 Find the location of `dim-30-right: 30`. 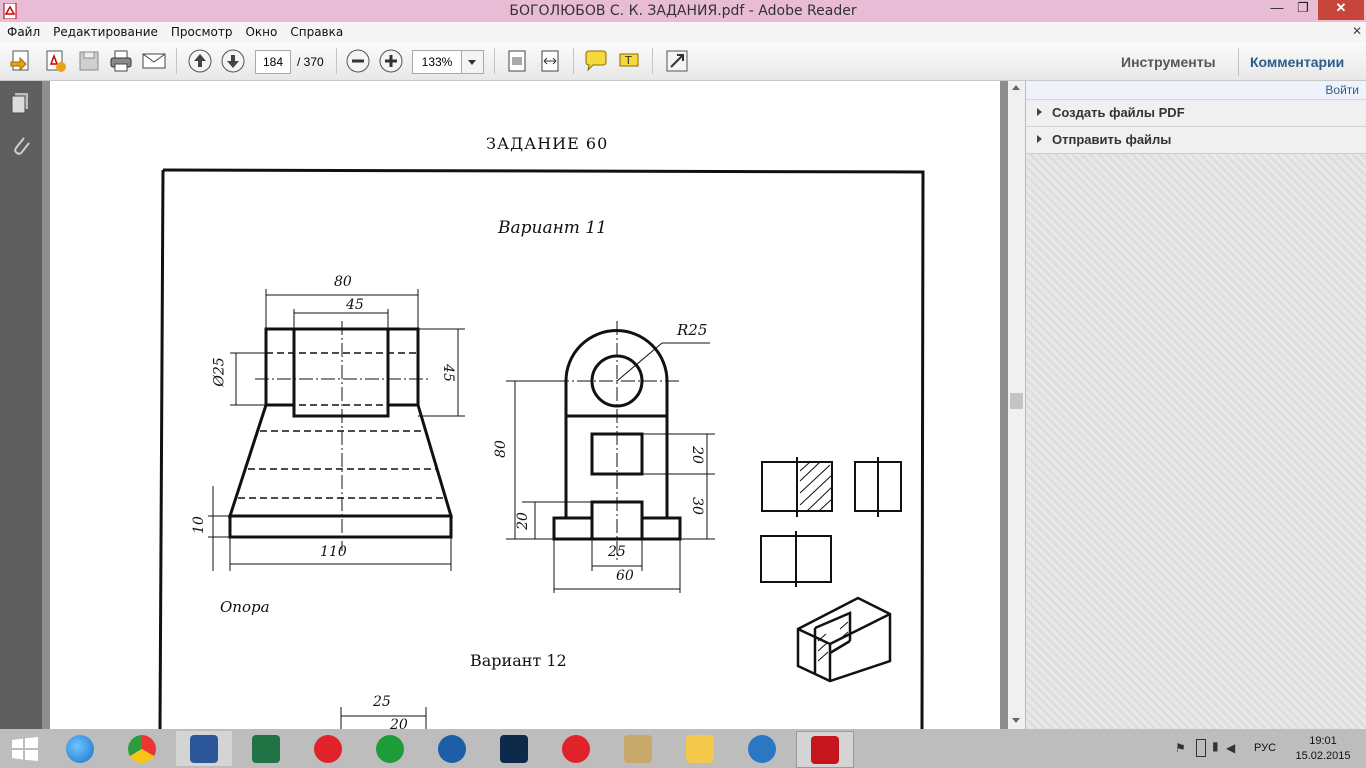

dim-30-right: 30 is located at coordinates (696, 506).